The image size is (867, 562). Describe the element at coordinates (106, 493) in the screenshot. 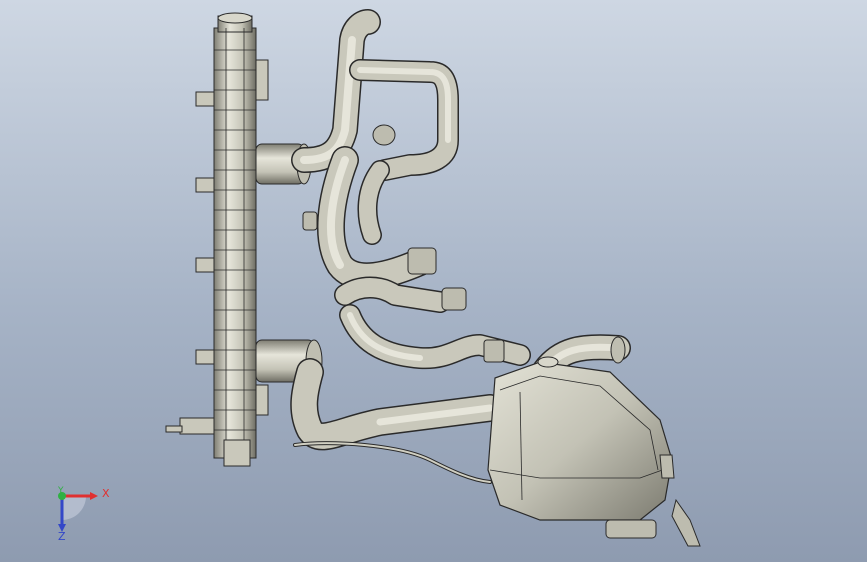

I see `axis-label-x: X` at that location.